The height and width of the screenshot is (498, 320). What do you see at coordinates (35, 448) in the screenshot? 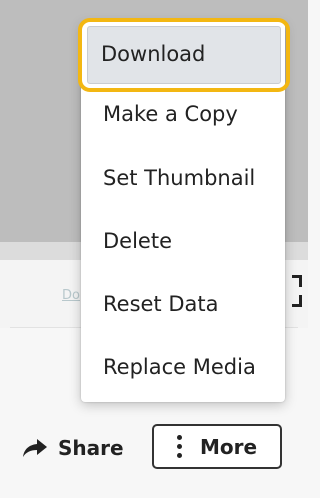
I see `share-arrow-icon` at bounding box center [35, 448].